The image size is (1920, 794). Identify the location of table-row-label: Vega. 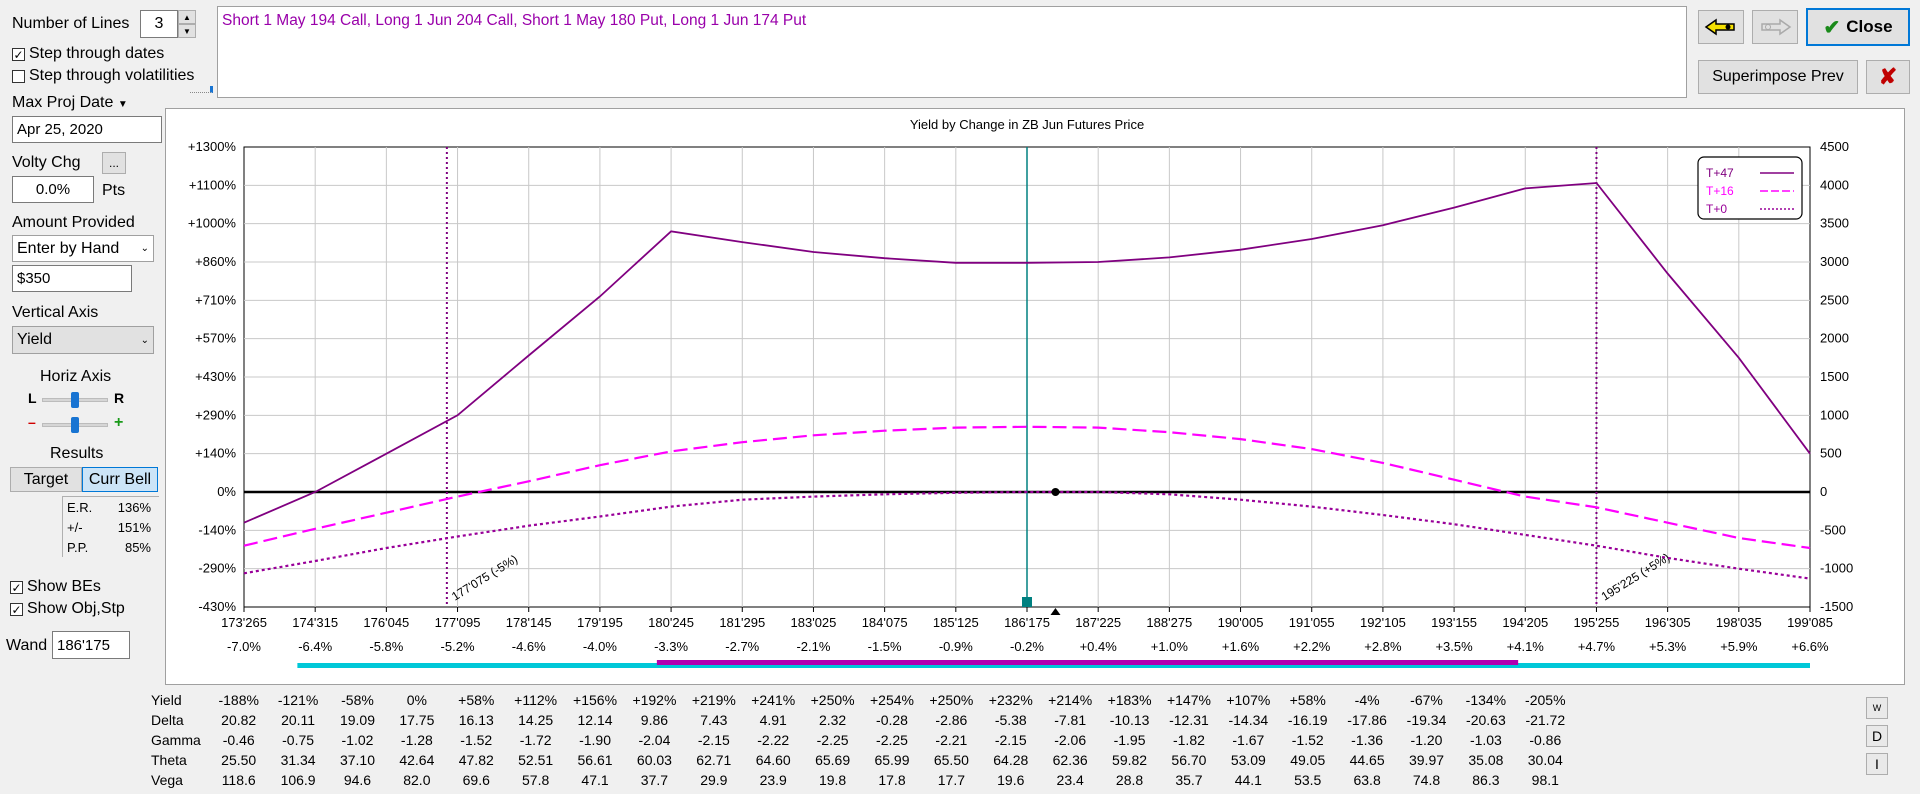
(167, 780).